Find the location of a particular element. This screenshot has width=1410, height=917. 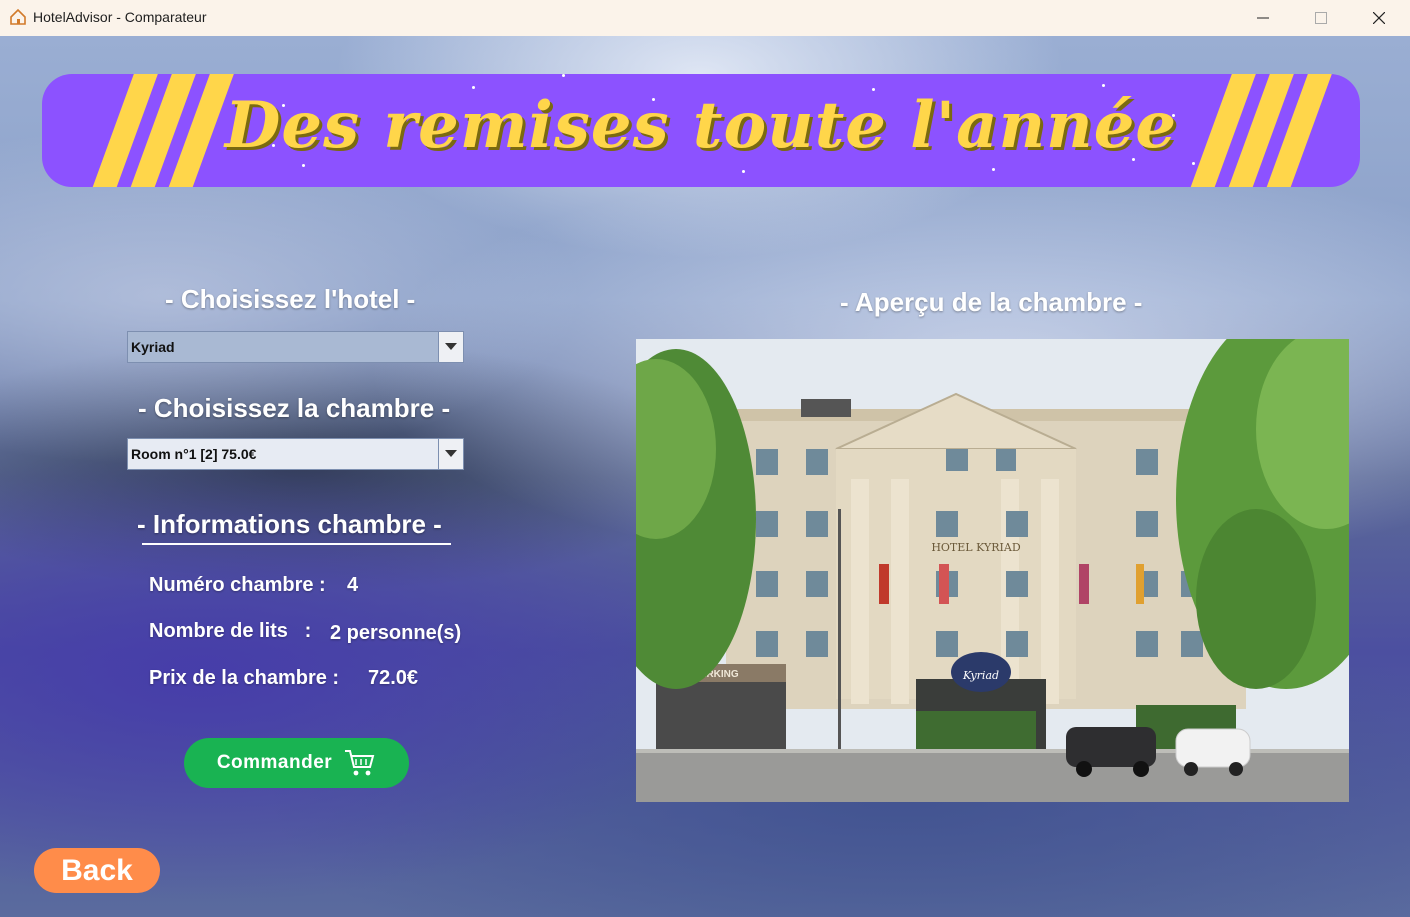

close-button is located at coordinates (1379, 18).